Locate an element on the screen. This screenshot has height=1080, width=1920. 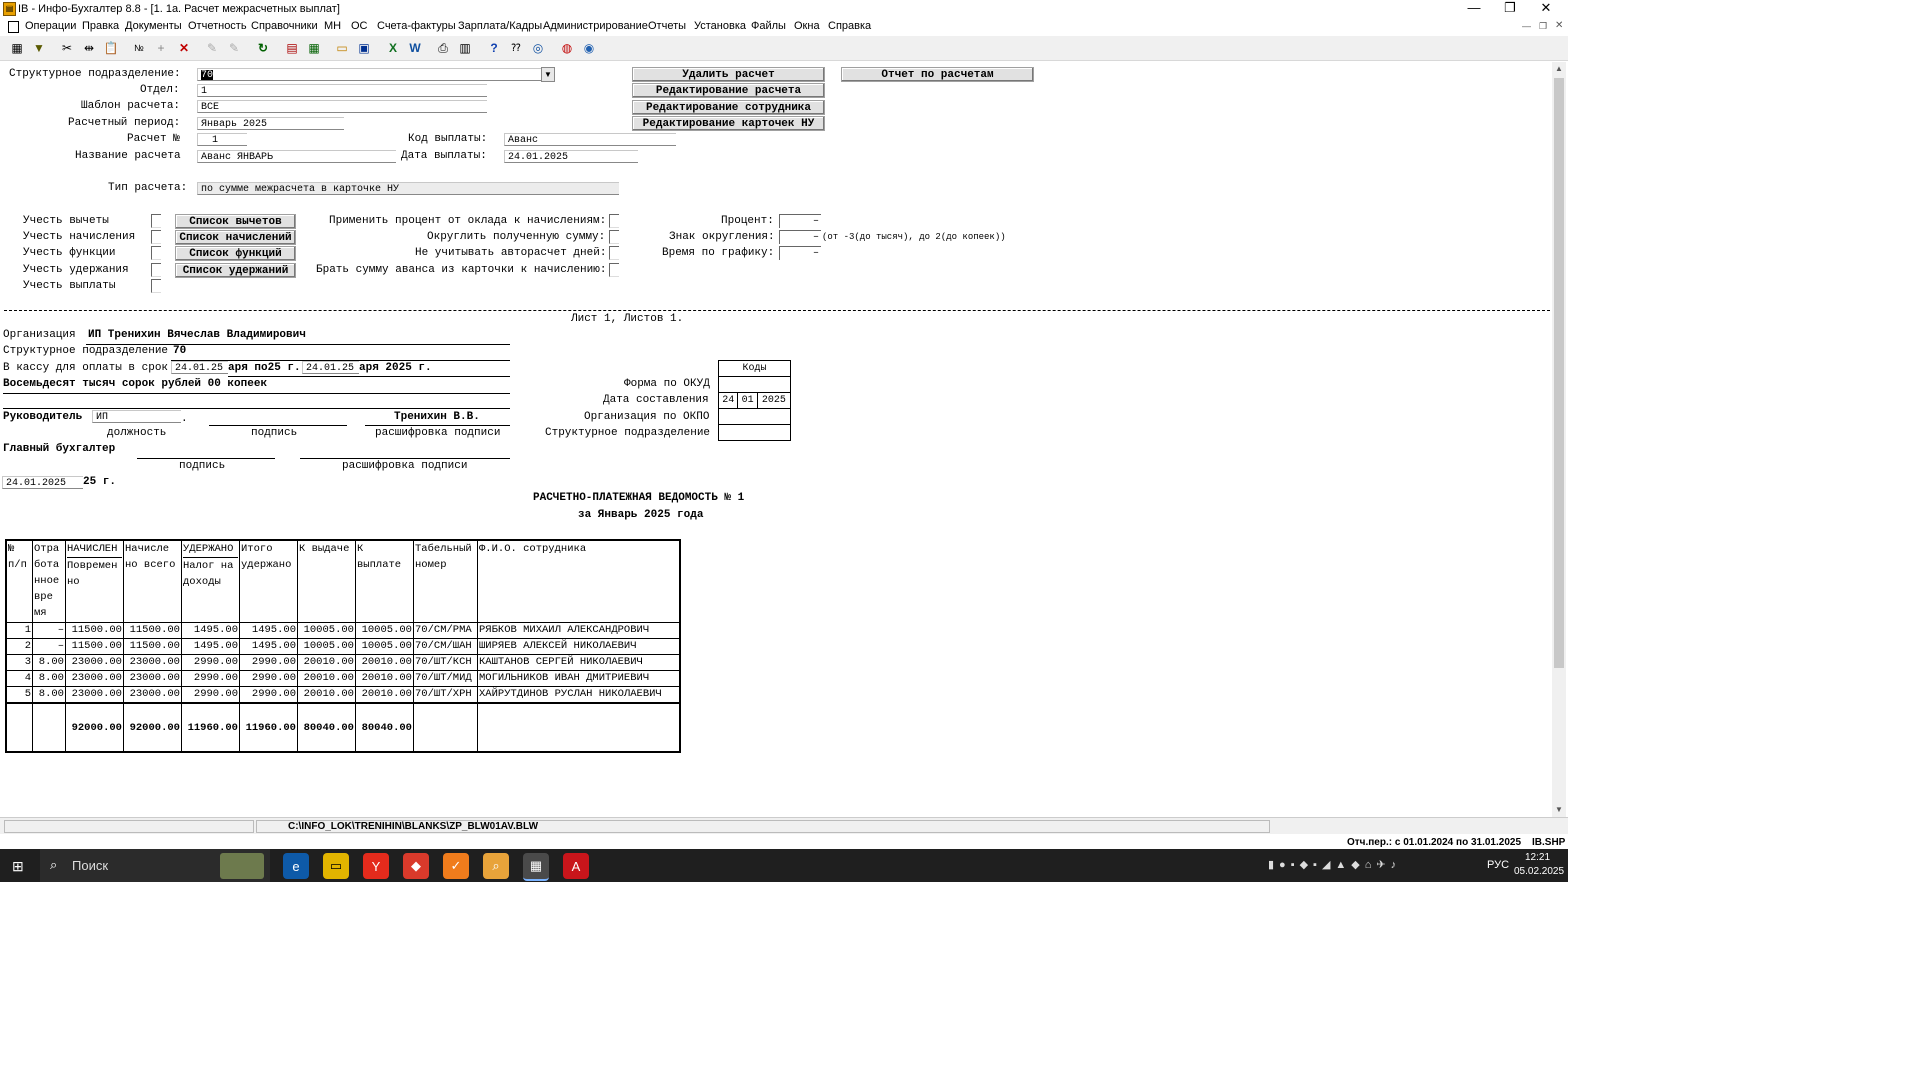
scroll-thumb is located at coordinates (1559, 373).